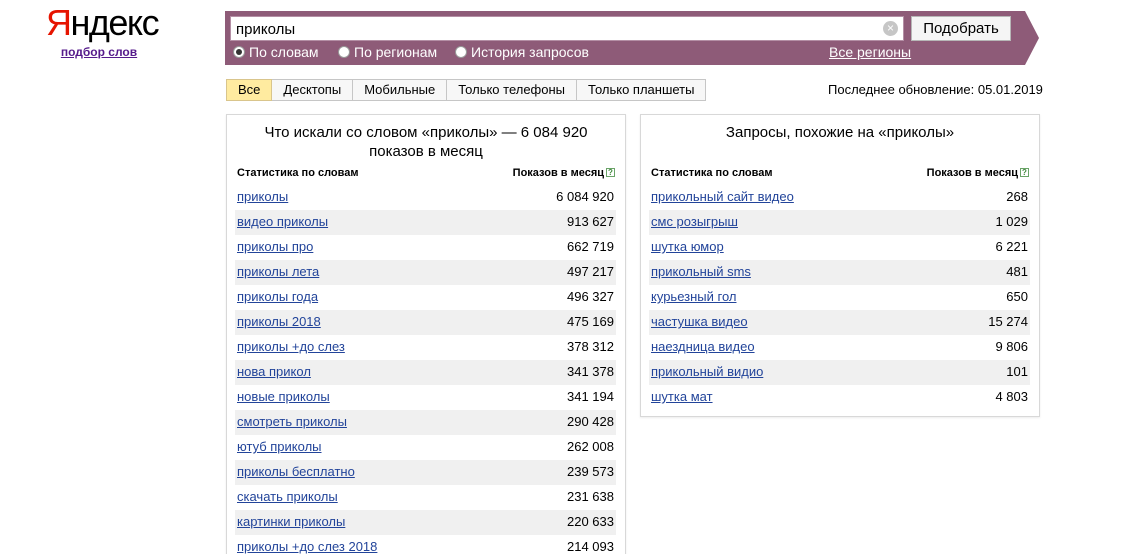 The image size is (1125, 554). Describe the element at coordinates (567, 28) in the screenshot. I see `search-input` at that location.